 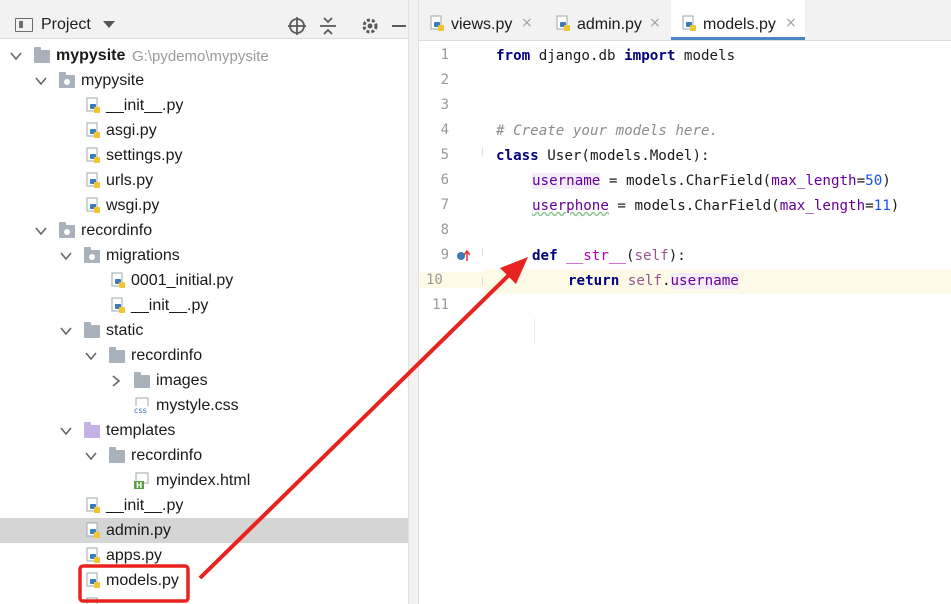 I want to click on highlight-box, so click(x=134, y=583).